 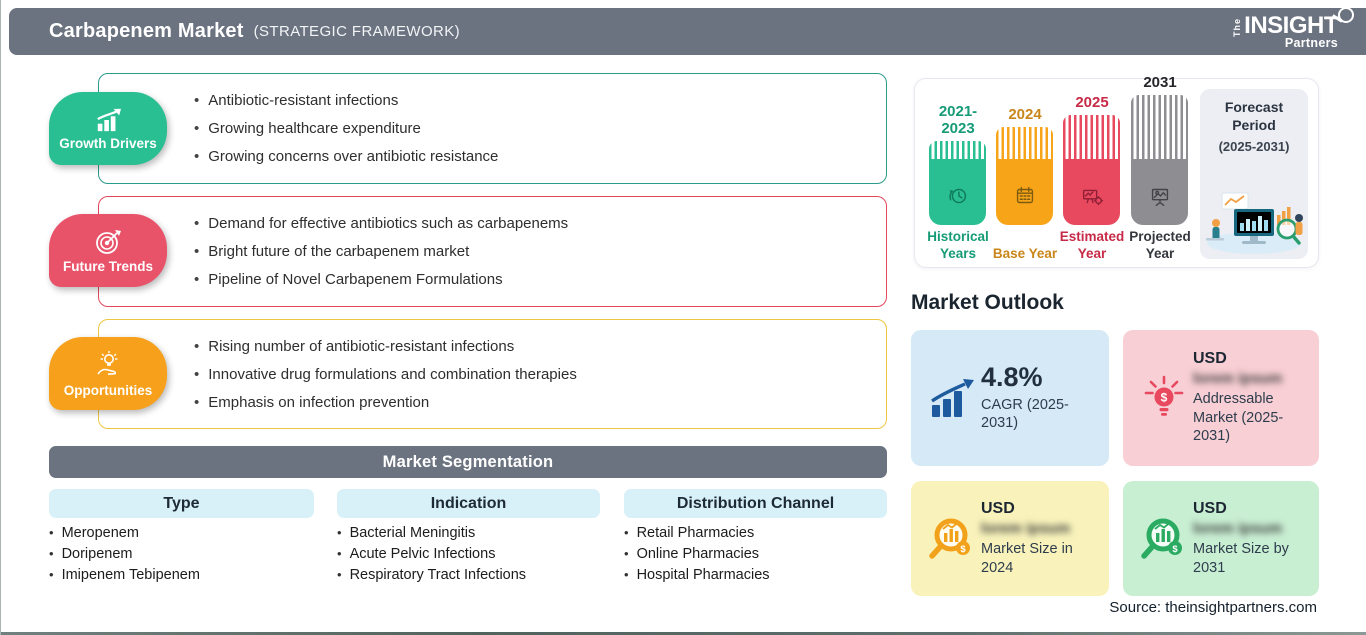 I want to click on card-caption: Market Size in 2024, so click(x=1027, y=558).